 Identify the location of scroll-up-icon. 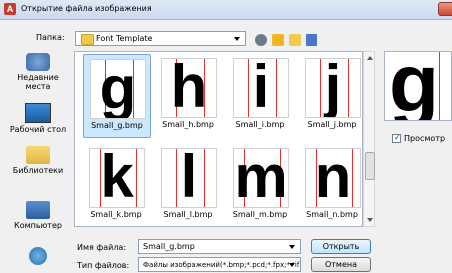
(370, 58).